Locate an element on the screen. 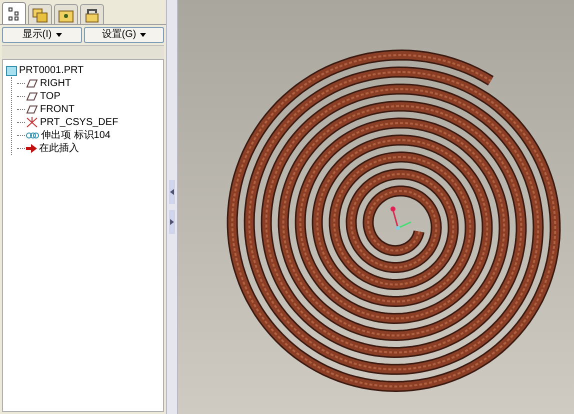 The width and height of the screenshot is (574, 414). folder-tab is located at coordinates (66, 14).